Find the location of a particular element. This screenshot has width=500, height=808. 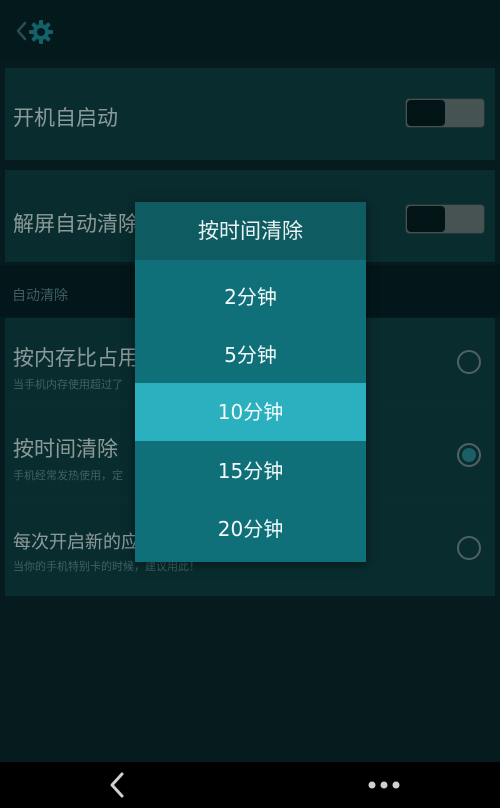

dialog-option-20min: 20分钟 is located at coordinates (250, 529).